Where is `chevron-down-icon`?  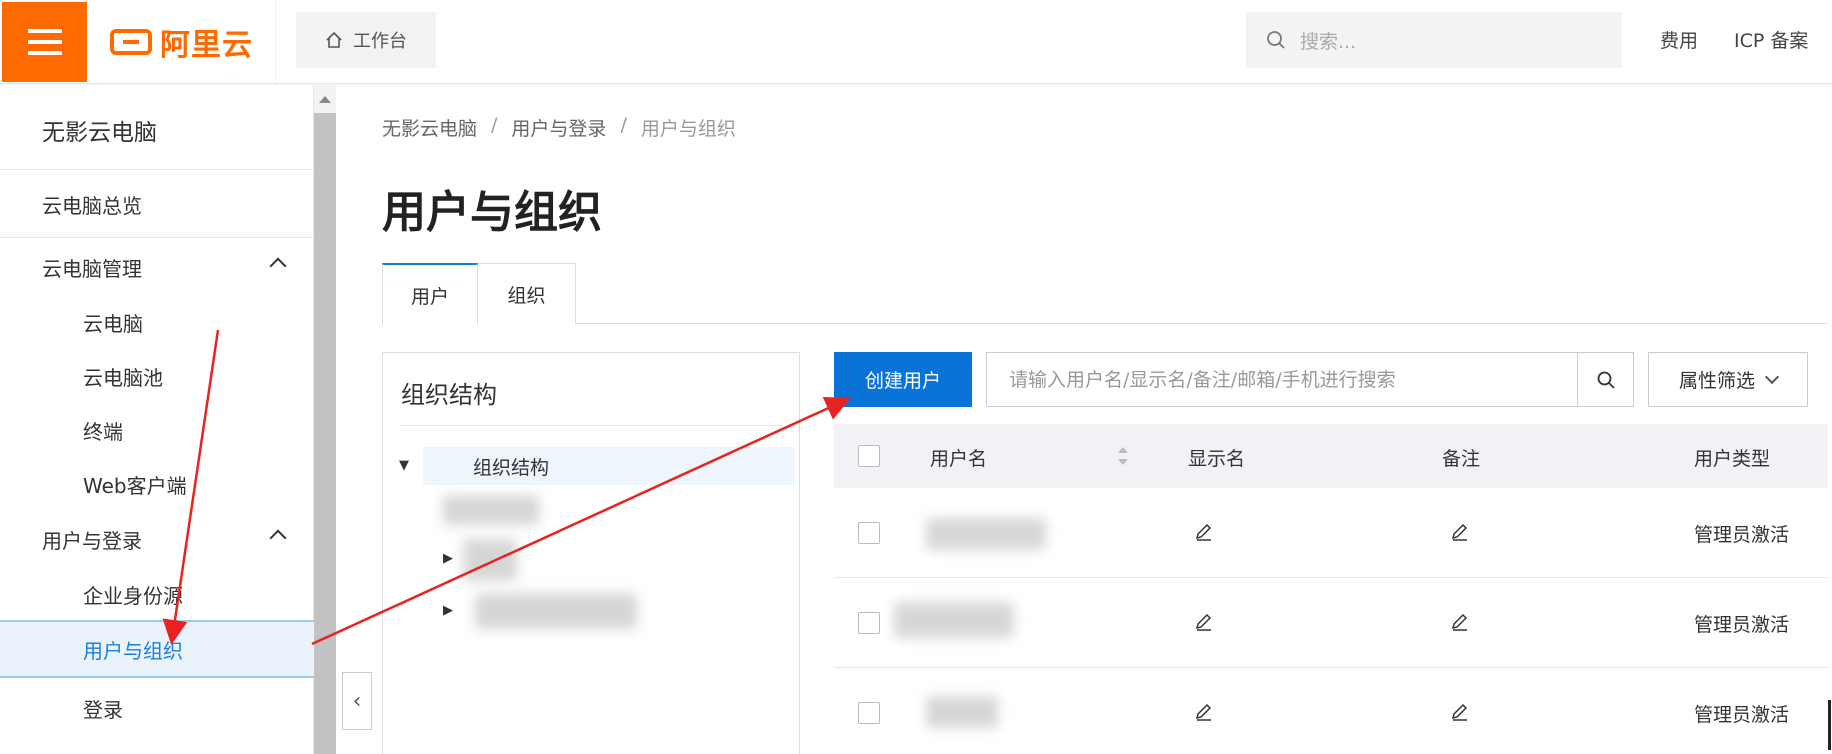
chevron-down-icon is located at coordinates (1772, 377).